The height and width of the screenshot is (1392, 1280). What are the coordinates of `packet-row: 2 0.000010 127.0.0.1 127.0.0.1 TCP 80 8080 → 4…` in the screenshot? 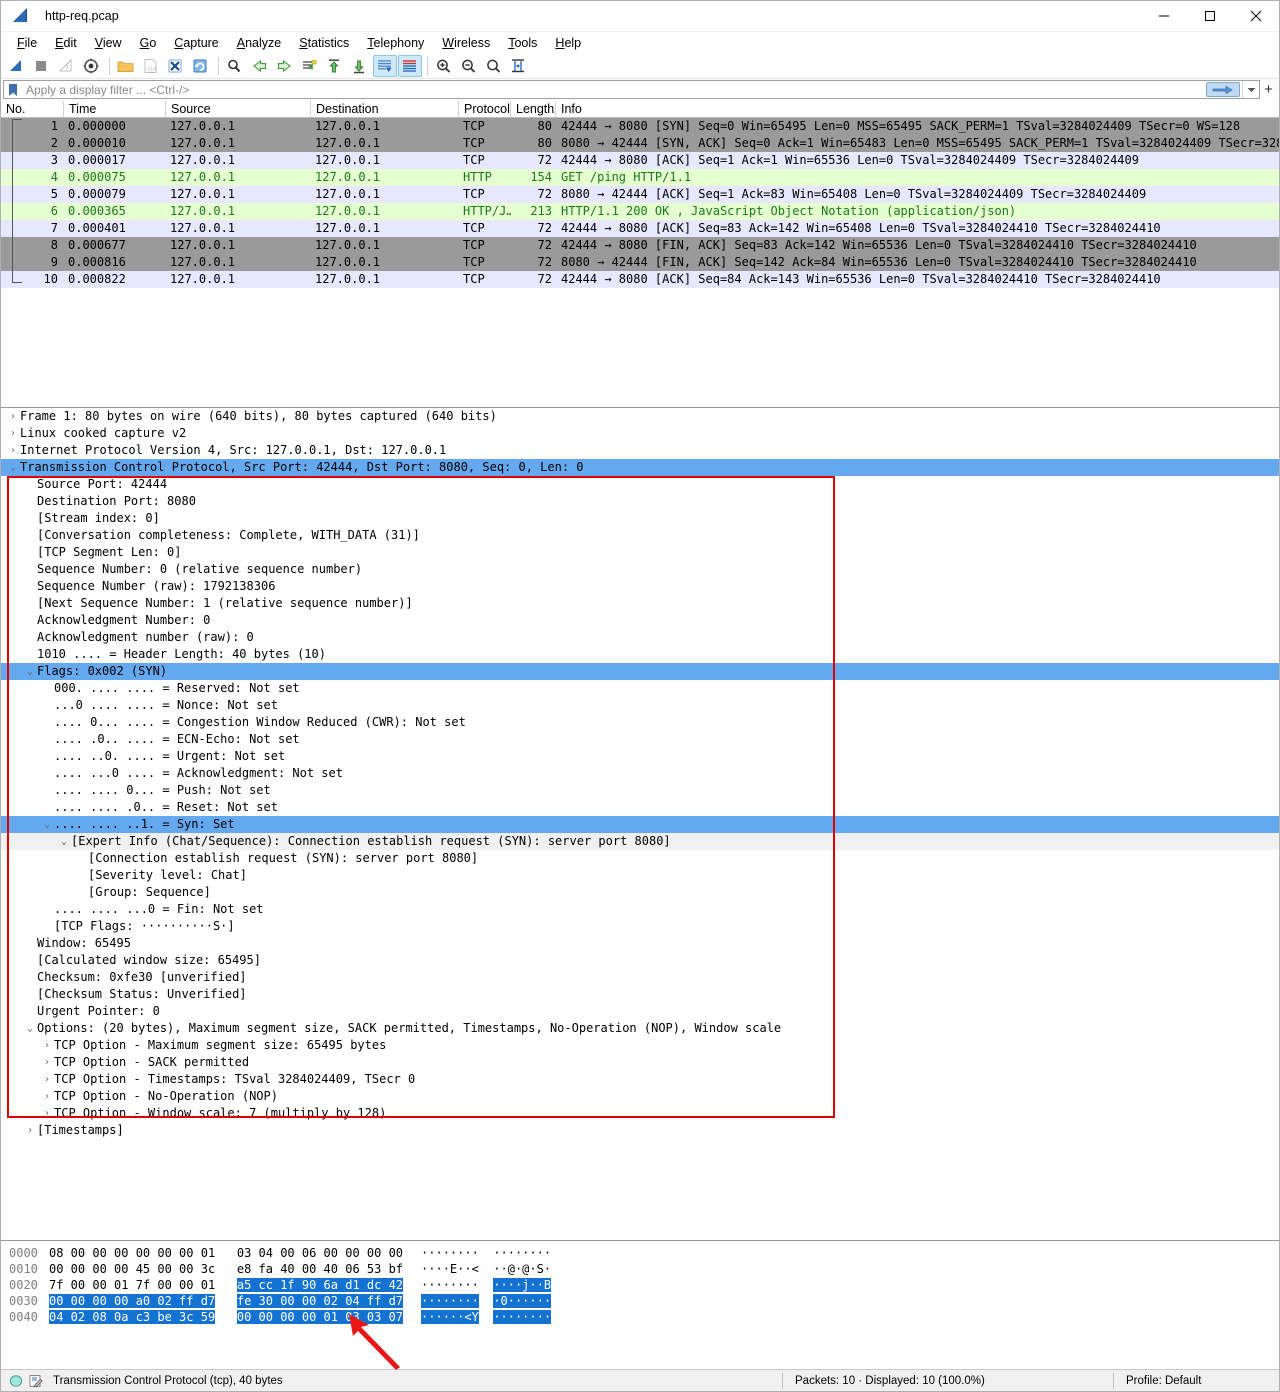 It's located at (640, 143).